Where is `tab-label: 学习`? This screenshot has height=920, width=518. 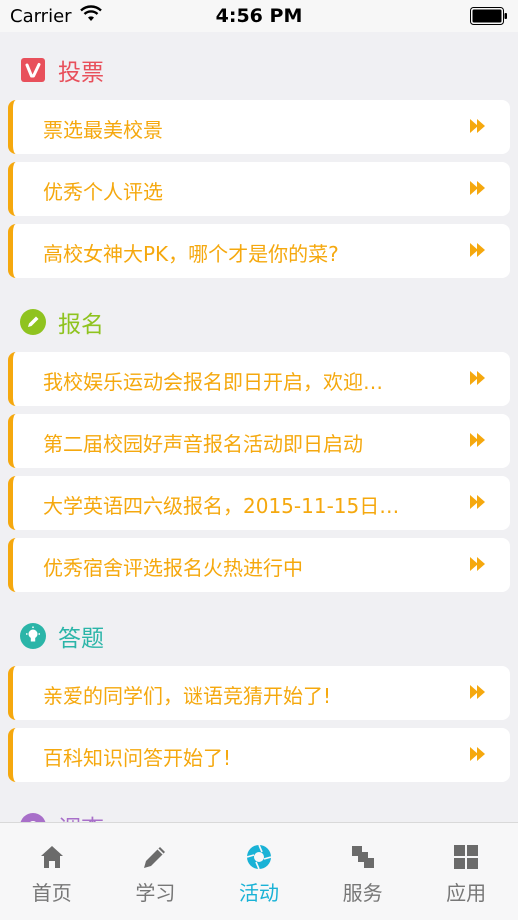 tab-label: 学习 is located at coordinates (155, 893).